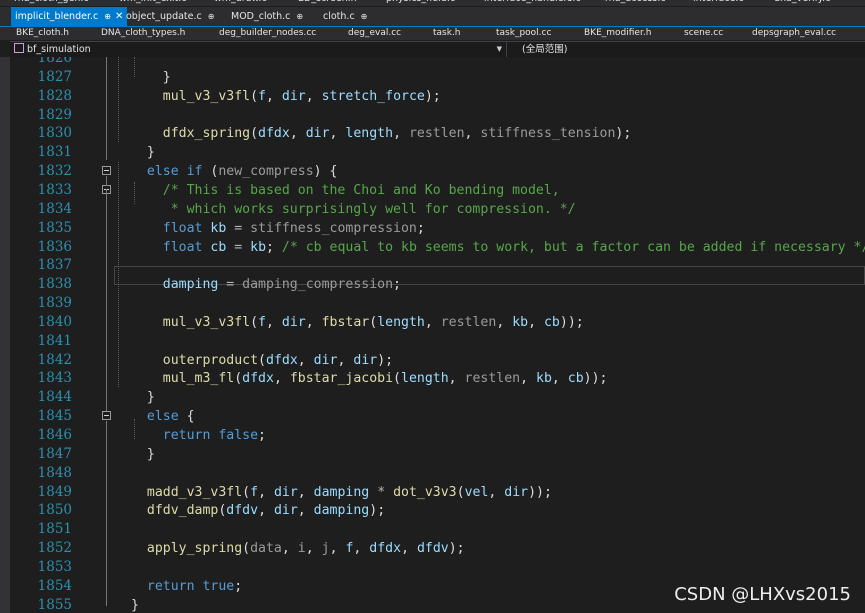 Image resolution: width=865 pixels, height=613 pixels. What do you see at coordinates (437, 567) in the screenshot?
I see `code-line: 1853` at bounding box center [437, 567].